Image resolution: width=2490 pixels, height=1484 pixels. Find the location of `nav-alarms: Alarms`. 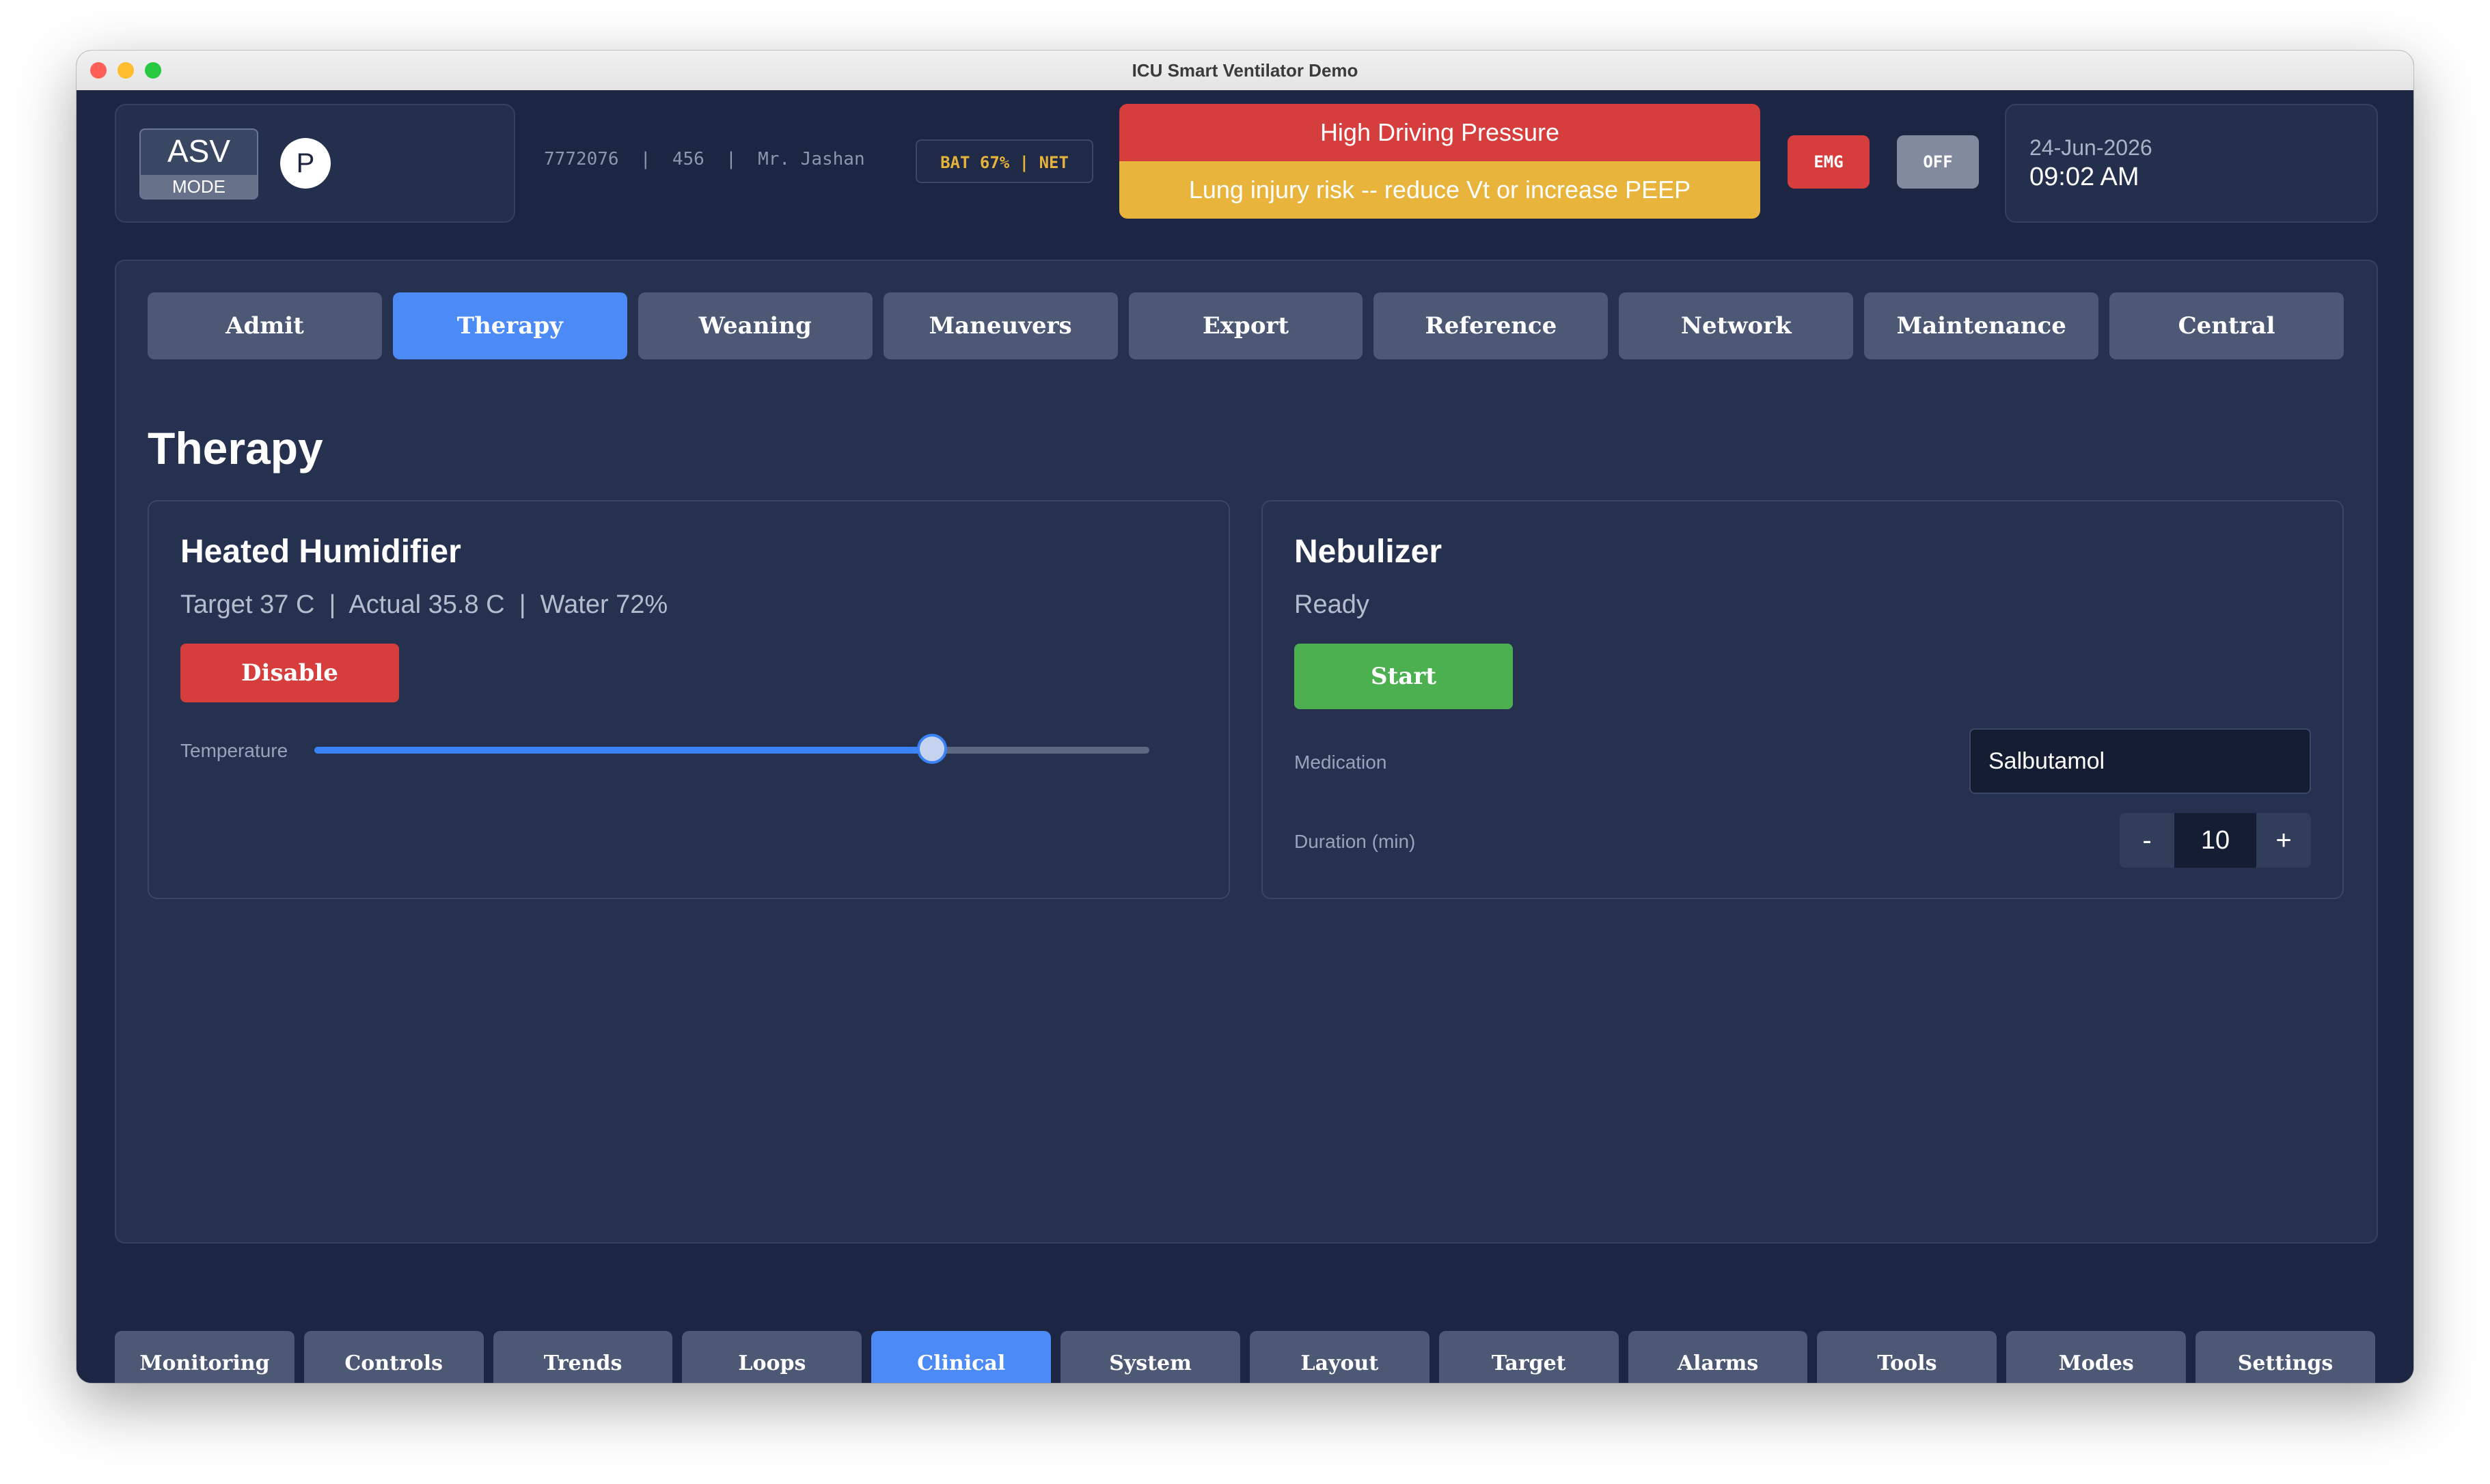

nav-alarms: Alarms is located at coordinates (1718, 1357).